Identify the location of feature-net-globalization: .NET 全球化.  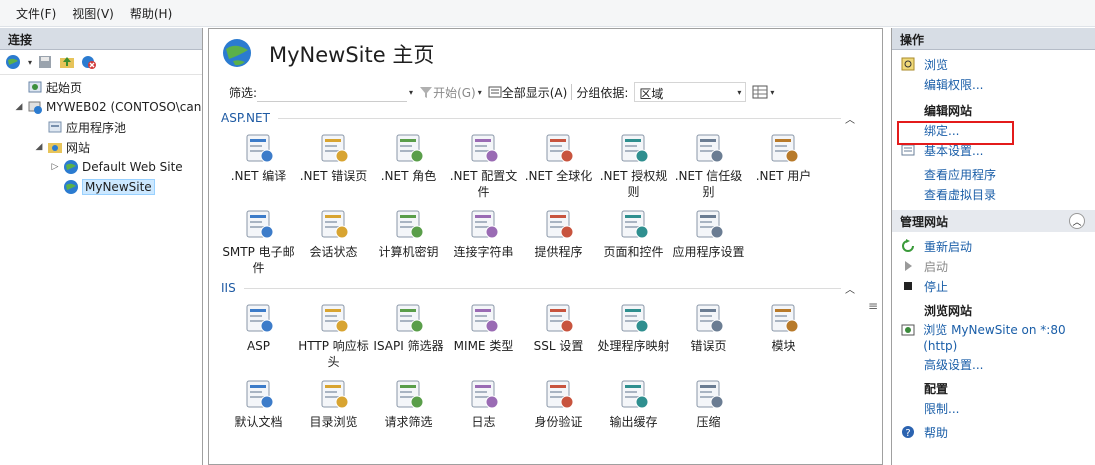
(558, 165).